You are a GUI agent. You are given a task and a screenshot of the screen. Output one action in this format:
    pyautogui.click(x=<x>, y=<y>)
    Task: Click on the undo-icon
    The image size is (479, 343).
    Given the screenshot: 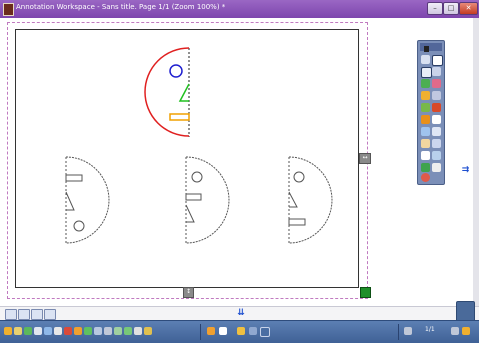 What is the action you would take?
    pyautogui.click(x=48, y=331)
    